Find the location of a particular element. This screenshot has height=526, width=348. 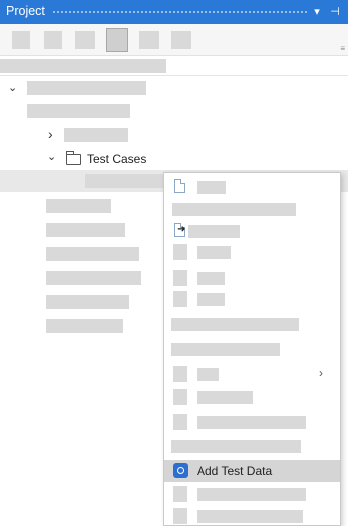

panel-toolbar: ≡ is located at coordinates (174, 40).